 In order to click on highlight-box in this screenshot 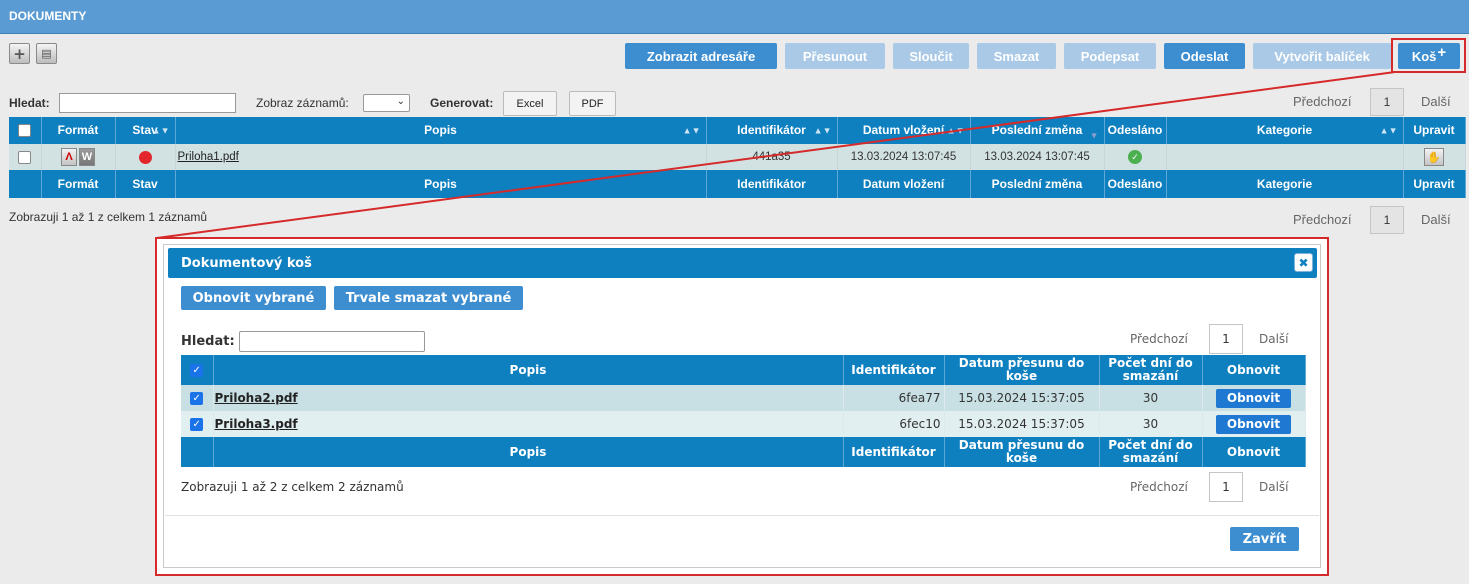, I will do `click(1428, 55)`.